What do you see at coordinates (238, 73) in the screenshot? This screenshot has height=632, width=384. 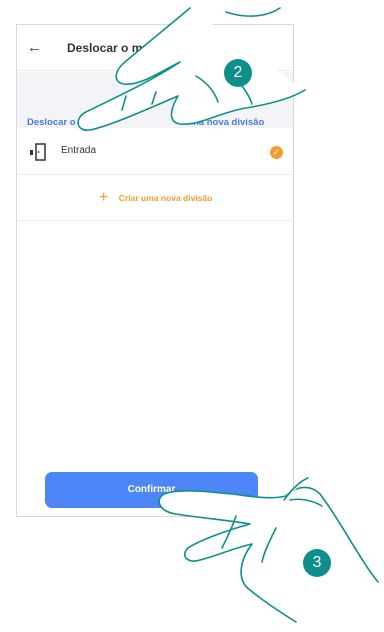 I see `step-badge-2: 2` at bounding box center [238, 73].